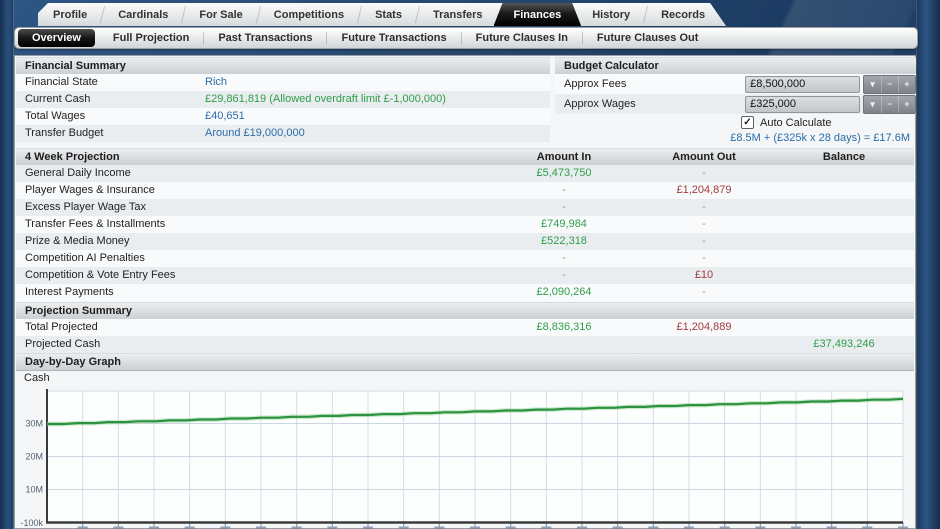  What do you see at coordinates (56, 38) in the screenshot?
I see `subtab-overview: Overview` at bounding box center [56, 38].